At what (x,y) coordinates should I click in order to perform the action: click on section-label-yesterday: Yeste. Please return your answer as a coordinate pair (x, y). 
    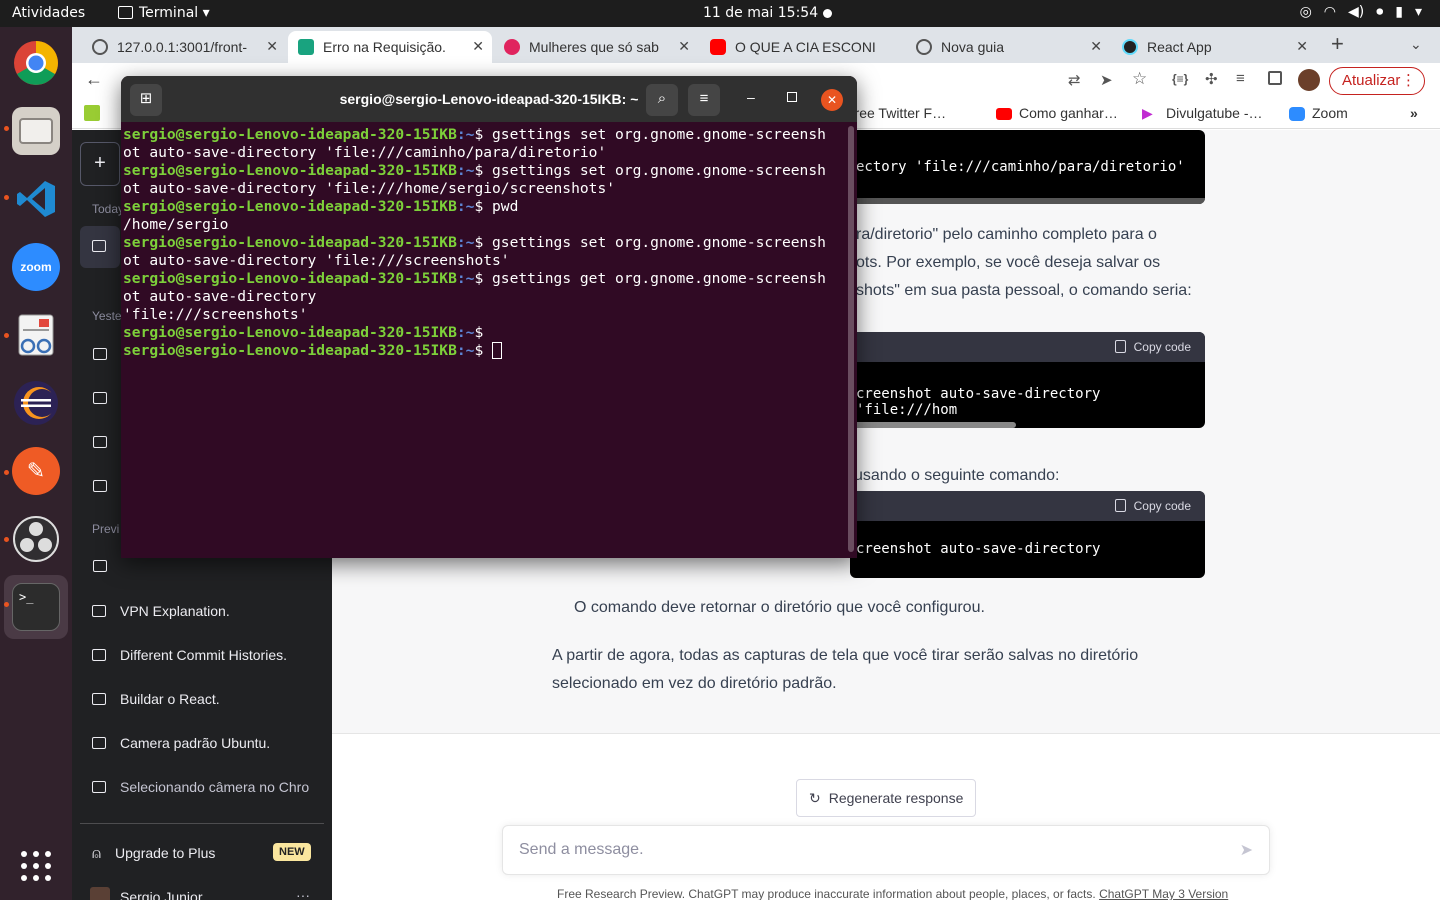
    Looking at the image, I should click on (107, 316).